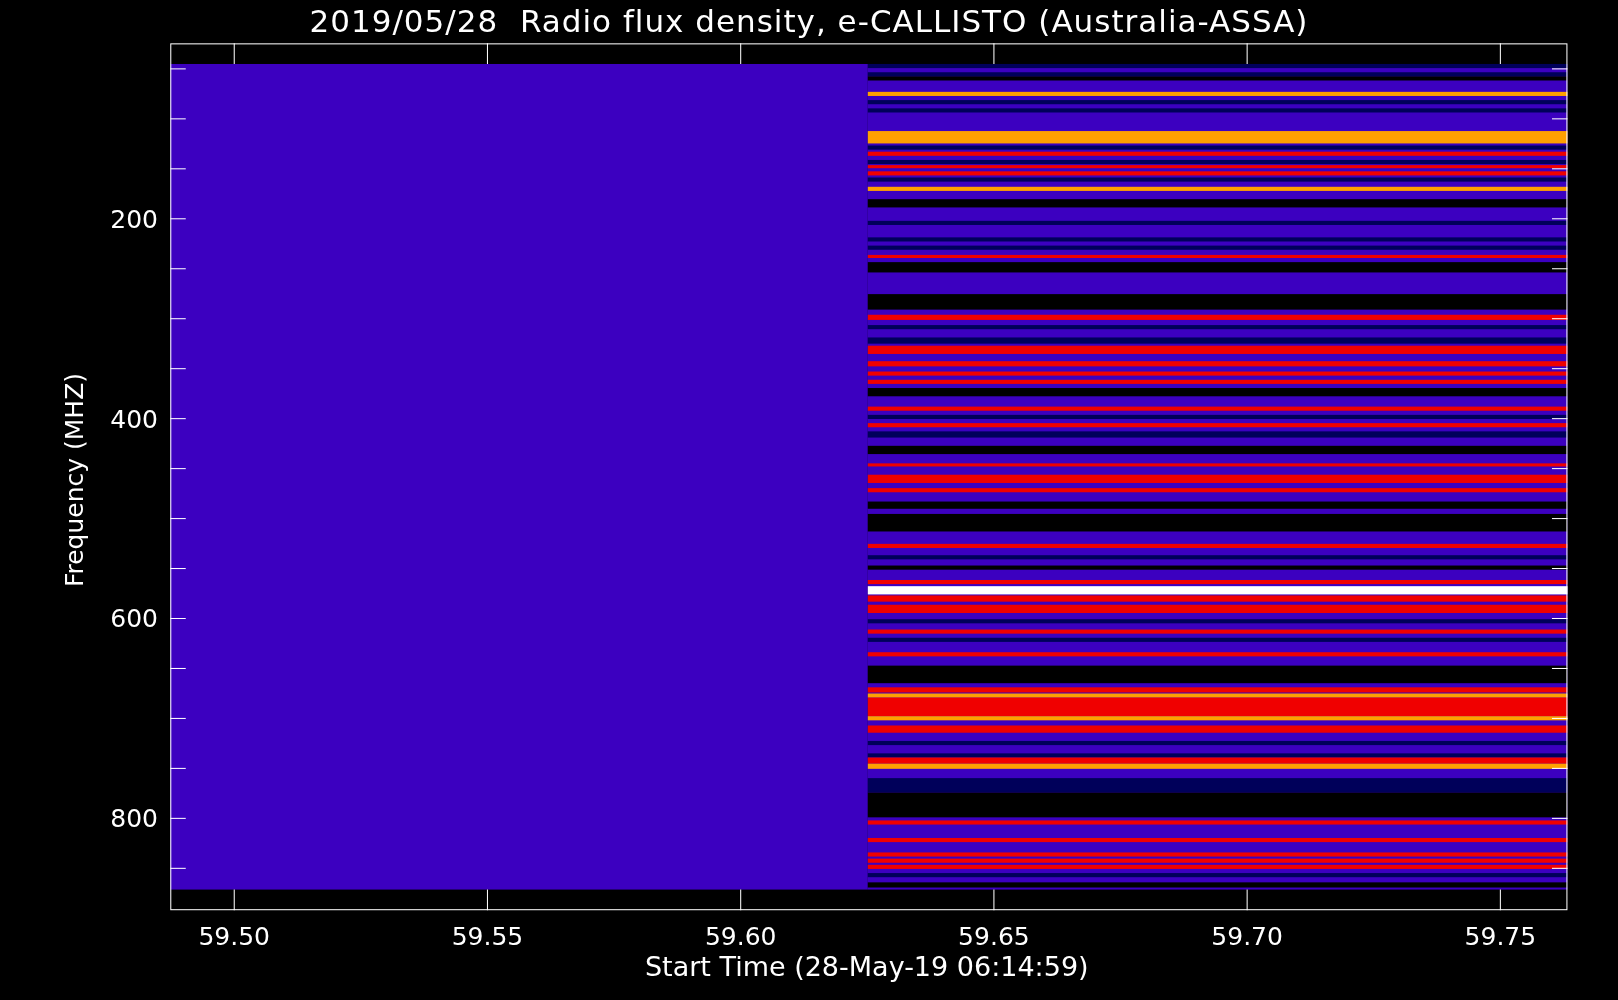 The width and height of the screenshot is (1618, 1000). What do you see at coordinates (134, 818) in the screenshot?
I see `tick-label: 800` at bounding box center [134, 818].